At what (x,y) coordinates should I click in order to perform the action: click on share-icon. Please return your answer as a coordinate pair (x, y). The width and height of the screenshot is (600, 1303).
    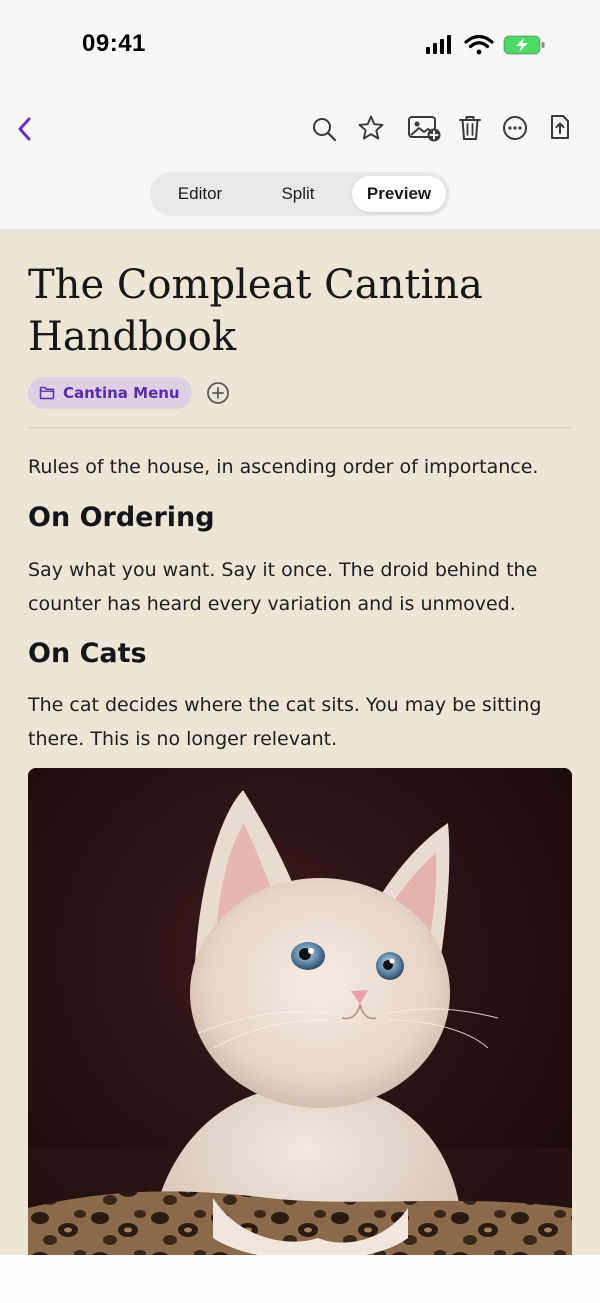
    Looking at the image, I should click on (560, 127).